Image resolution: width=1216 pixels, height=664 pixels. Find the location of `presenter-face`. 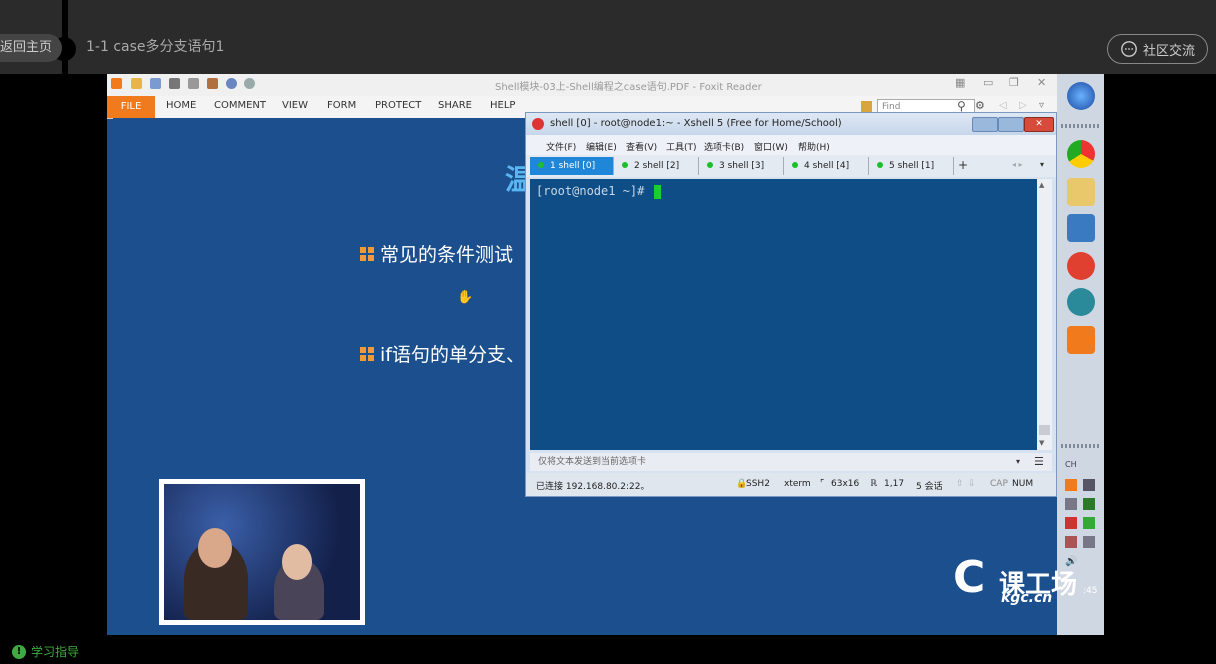

presenter-face is located at coordinates (297, 562).